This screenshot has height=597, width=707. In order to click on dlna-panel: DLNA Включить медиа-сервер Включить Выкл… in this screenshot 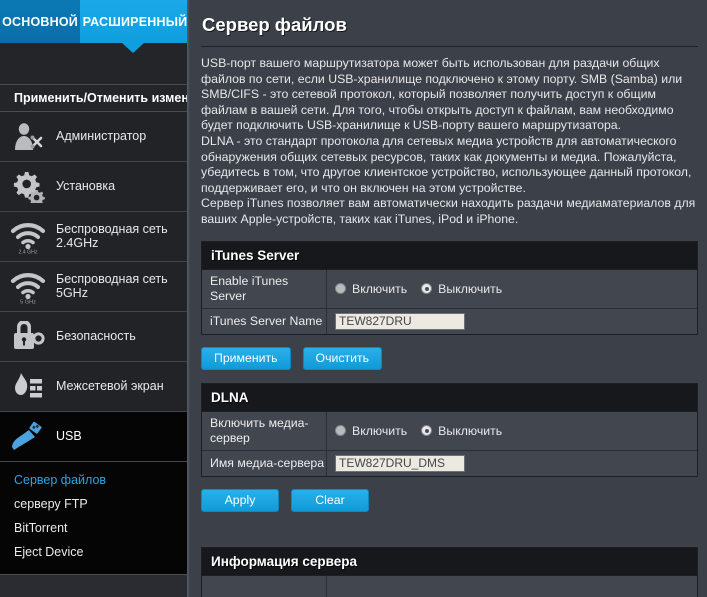, I will do `click(449, 429)`.